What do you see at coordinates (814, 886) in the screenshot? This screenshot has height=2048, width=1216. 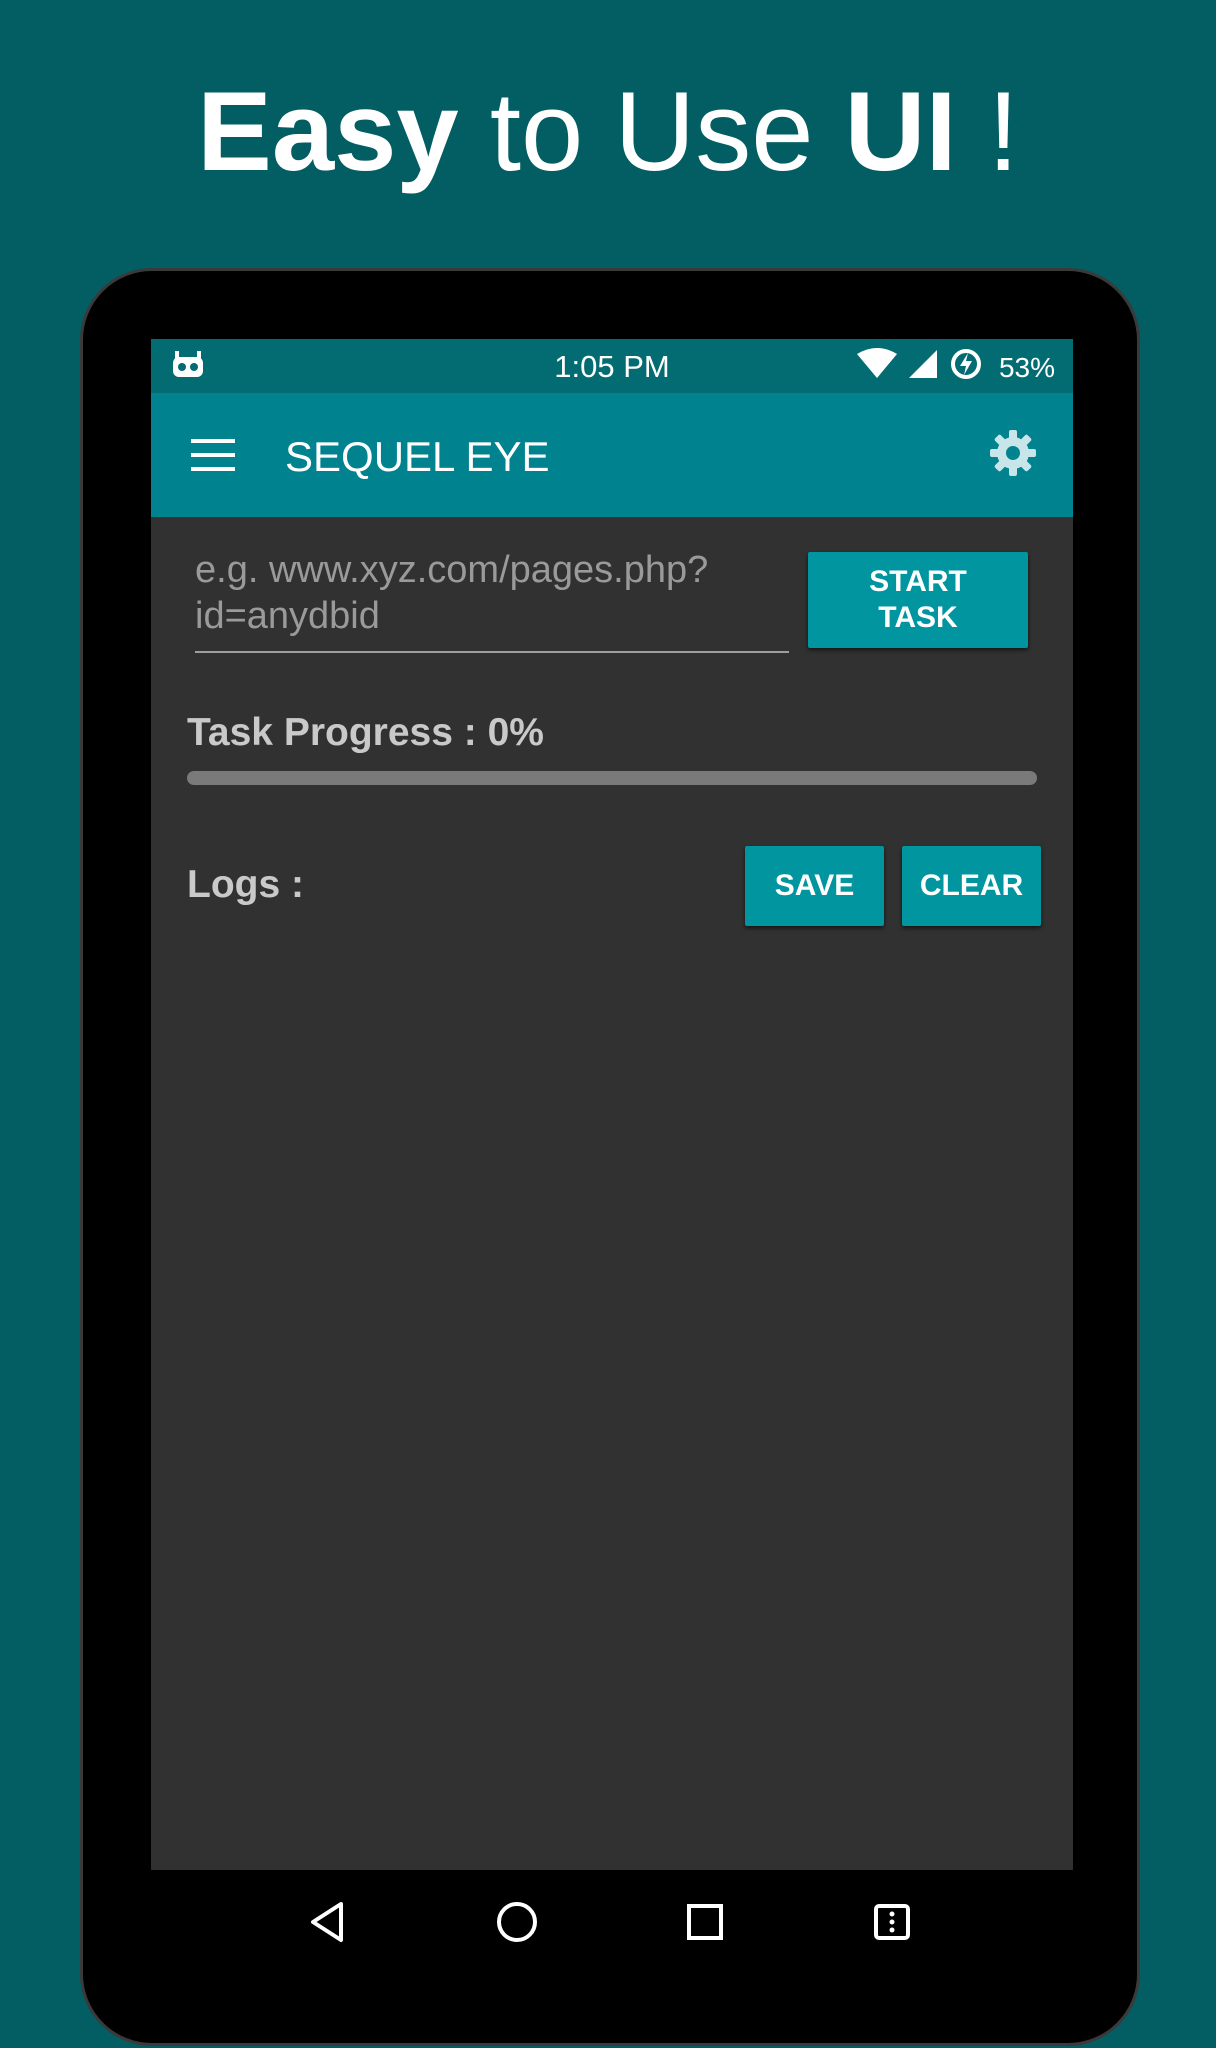 I see `save-button: SAVE` at bounding box center [814, 886].